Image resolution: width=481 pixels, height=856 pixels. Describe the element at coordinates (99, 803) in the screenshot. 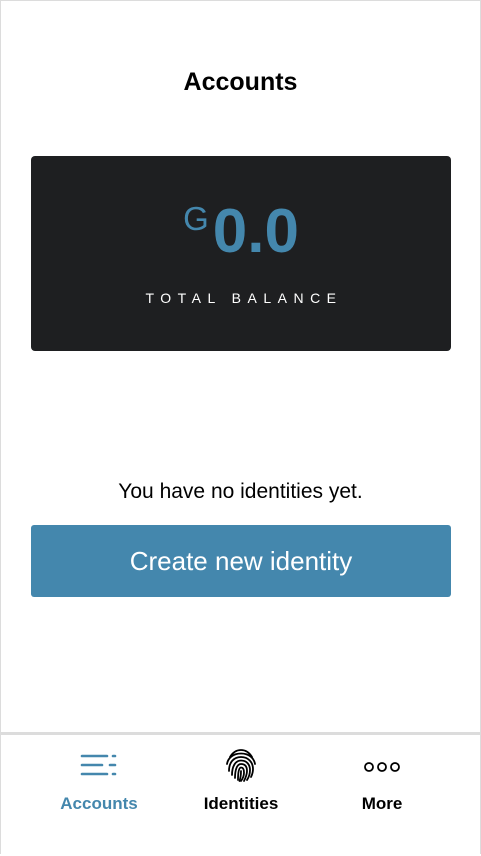

I see `nav-label-accounts: Accounts` at that location.